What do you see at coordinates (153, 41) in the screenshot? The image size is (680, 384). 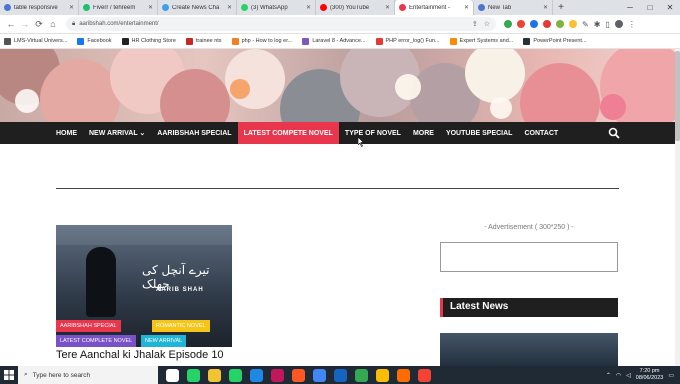 I see `bookmark-label: HR Clothing Store` at bounding box center [153, 41].